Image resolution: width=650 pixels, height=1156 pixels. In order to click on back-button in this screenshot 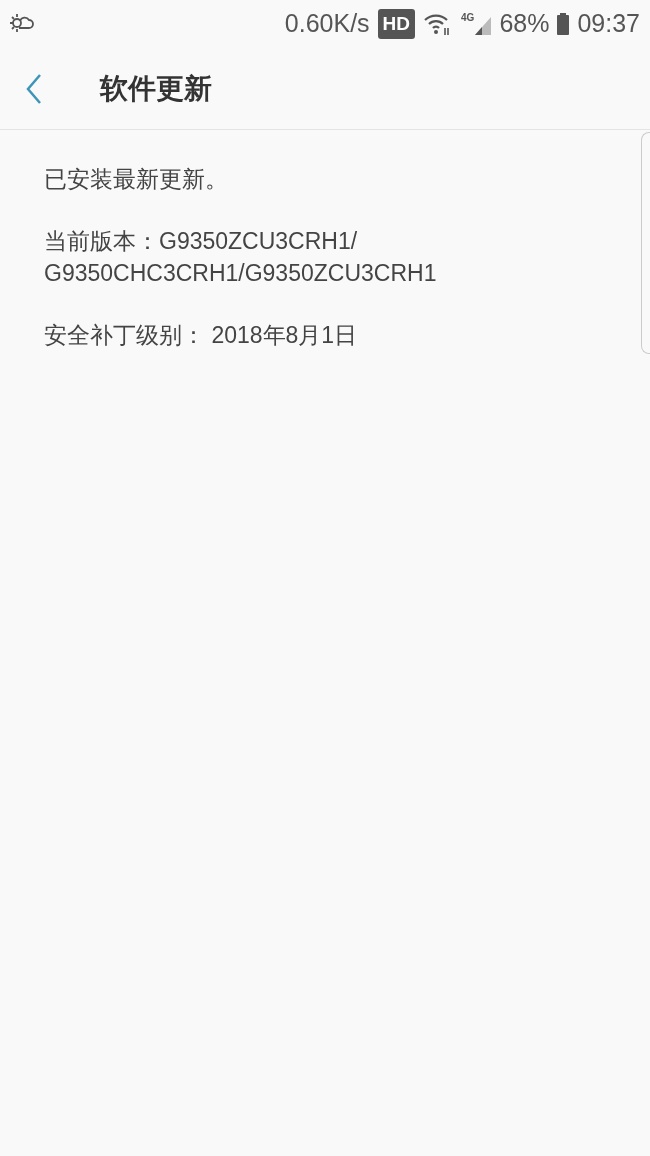, I will do `click(34, 88)`.